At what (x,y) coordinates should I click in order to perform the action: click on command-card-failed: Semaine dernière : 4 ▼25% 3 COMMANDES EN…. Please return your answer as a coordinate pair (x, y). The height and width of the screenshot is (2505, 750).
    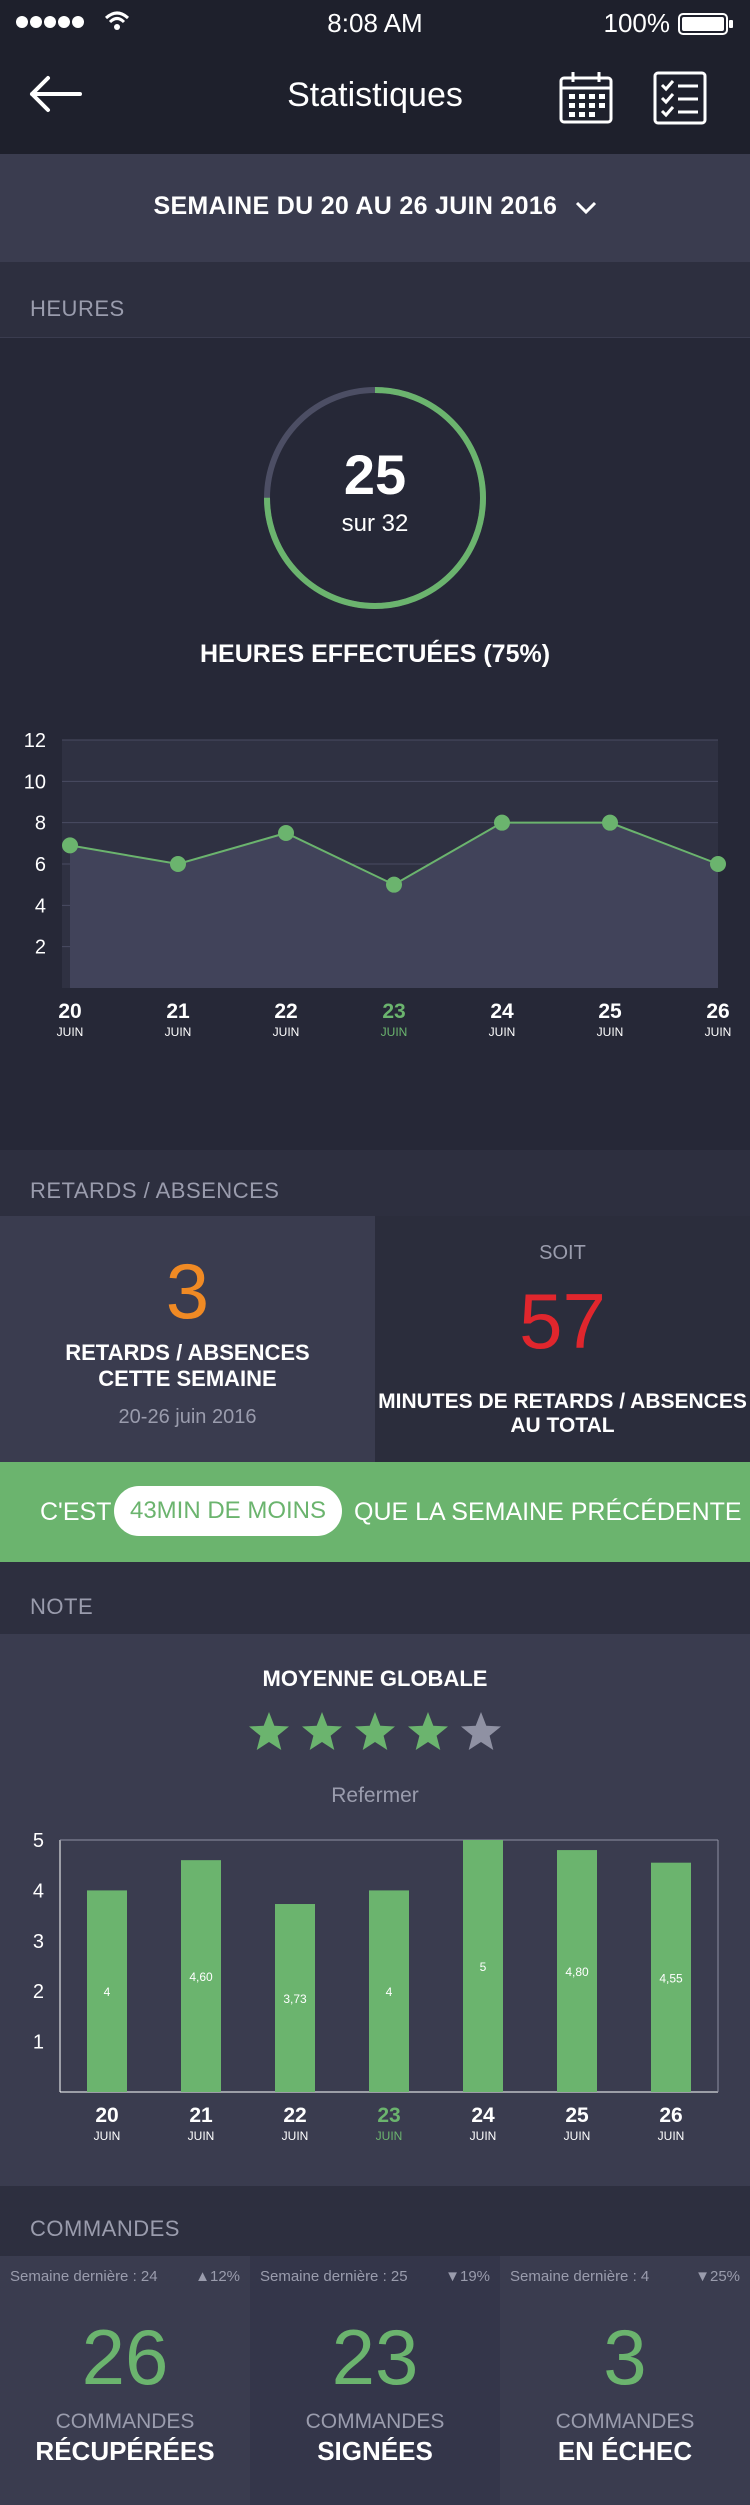
    Looking at the image, I should click on (625, 2380).